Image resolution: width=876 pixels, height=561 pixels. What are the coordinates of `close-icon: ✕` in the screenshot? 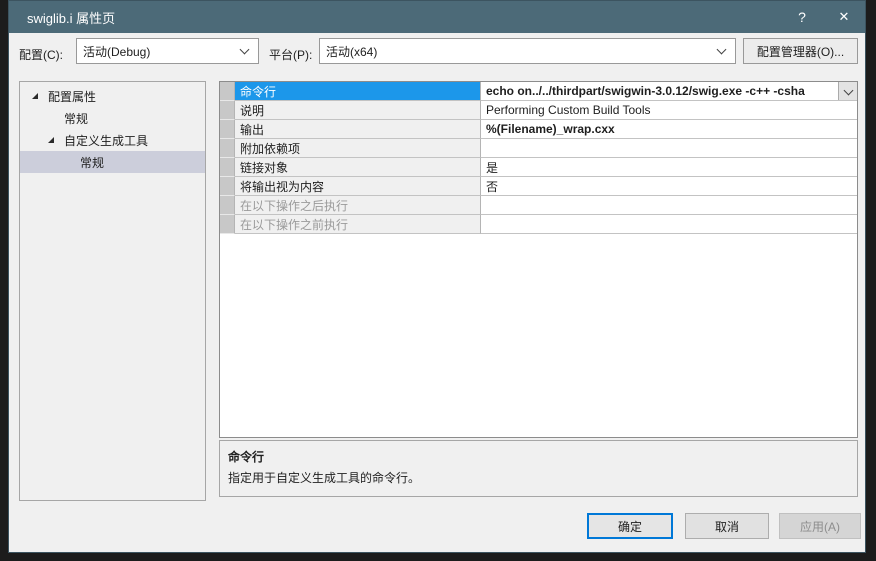 It's located at (844, 16).